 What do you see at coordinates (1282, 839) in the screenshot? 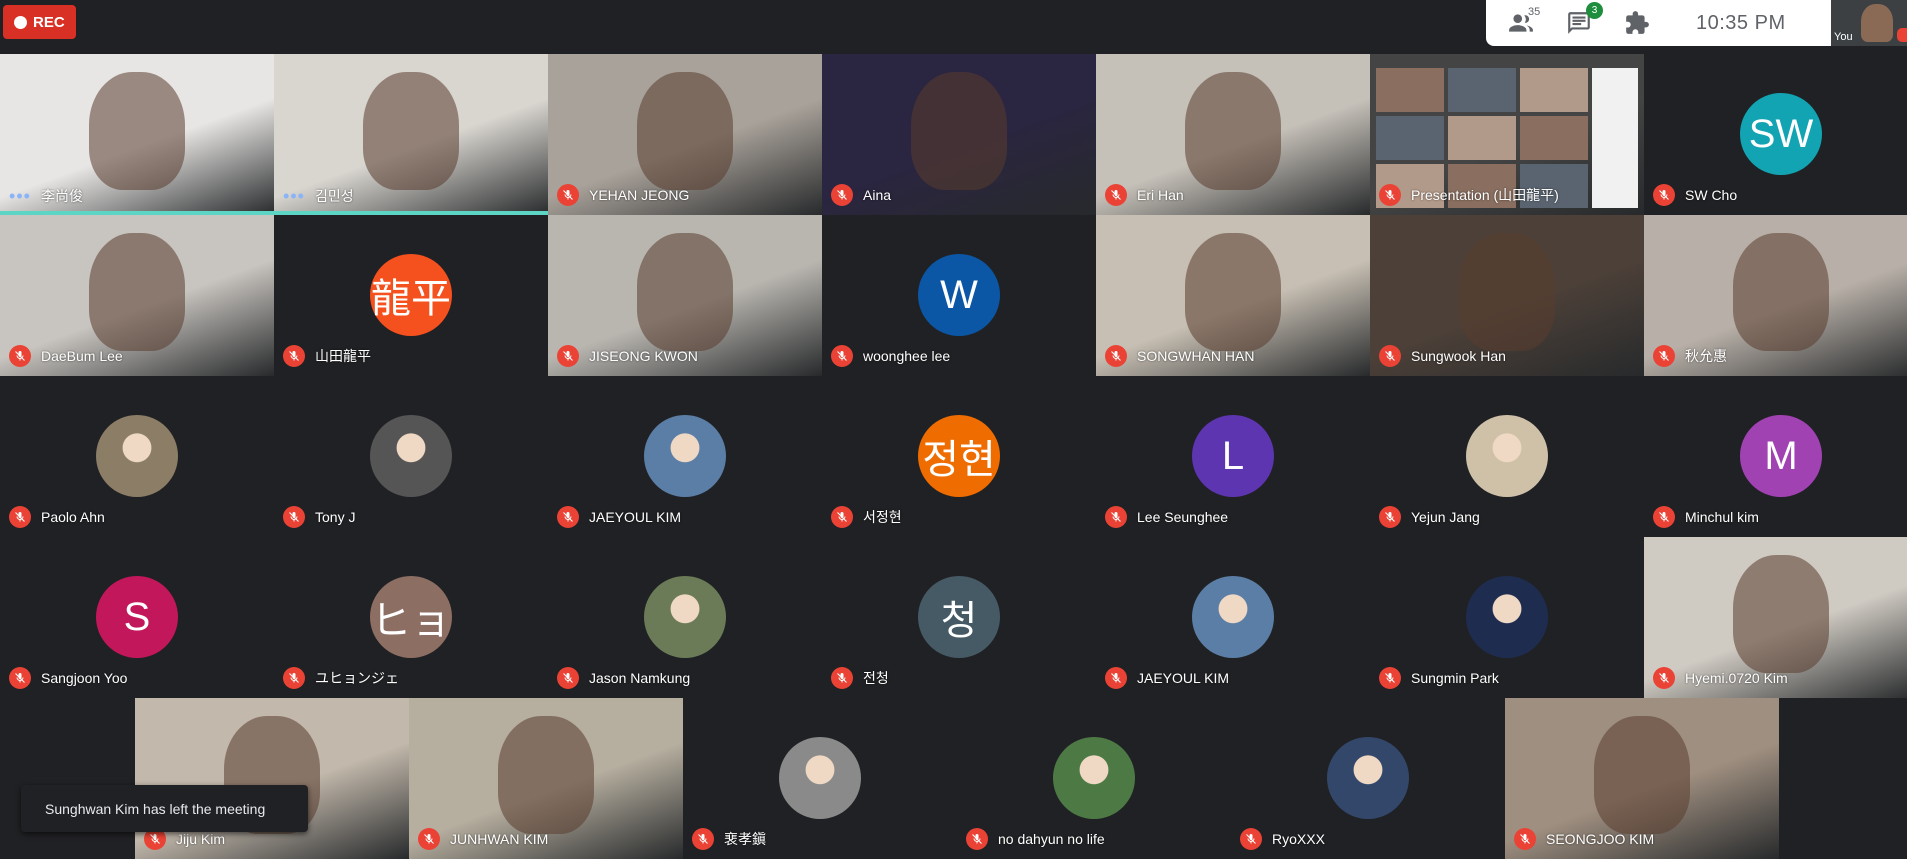
I see `participant-name-row: RyoXXX` at bounding box center [1282, 839].